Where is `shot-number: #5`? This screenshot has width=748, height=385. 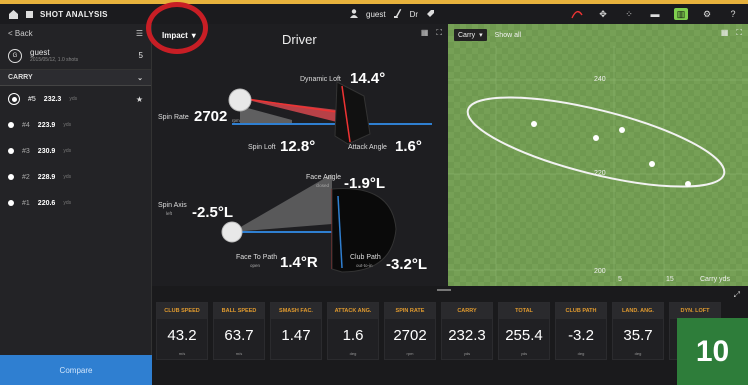 shot-number: #5 is located at coordinates (32, 99).